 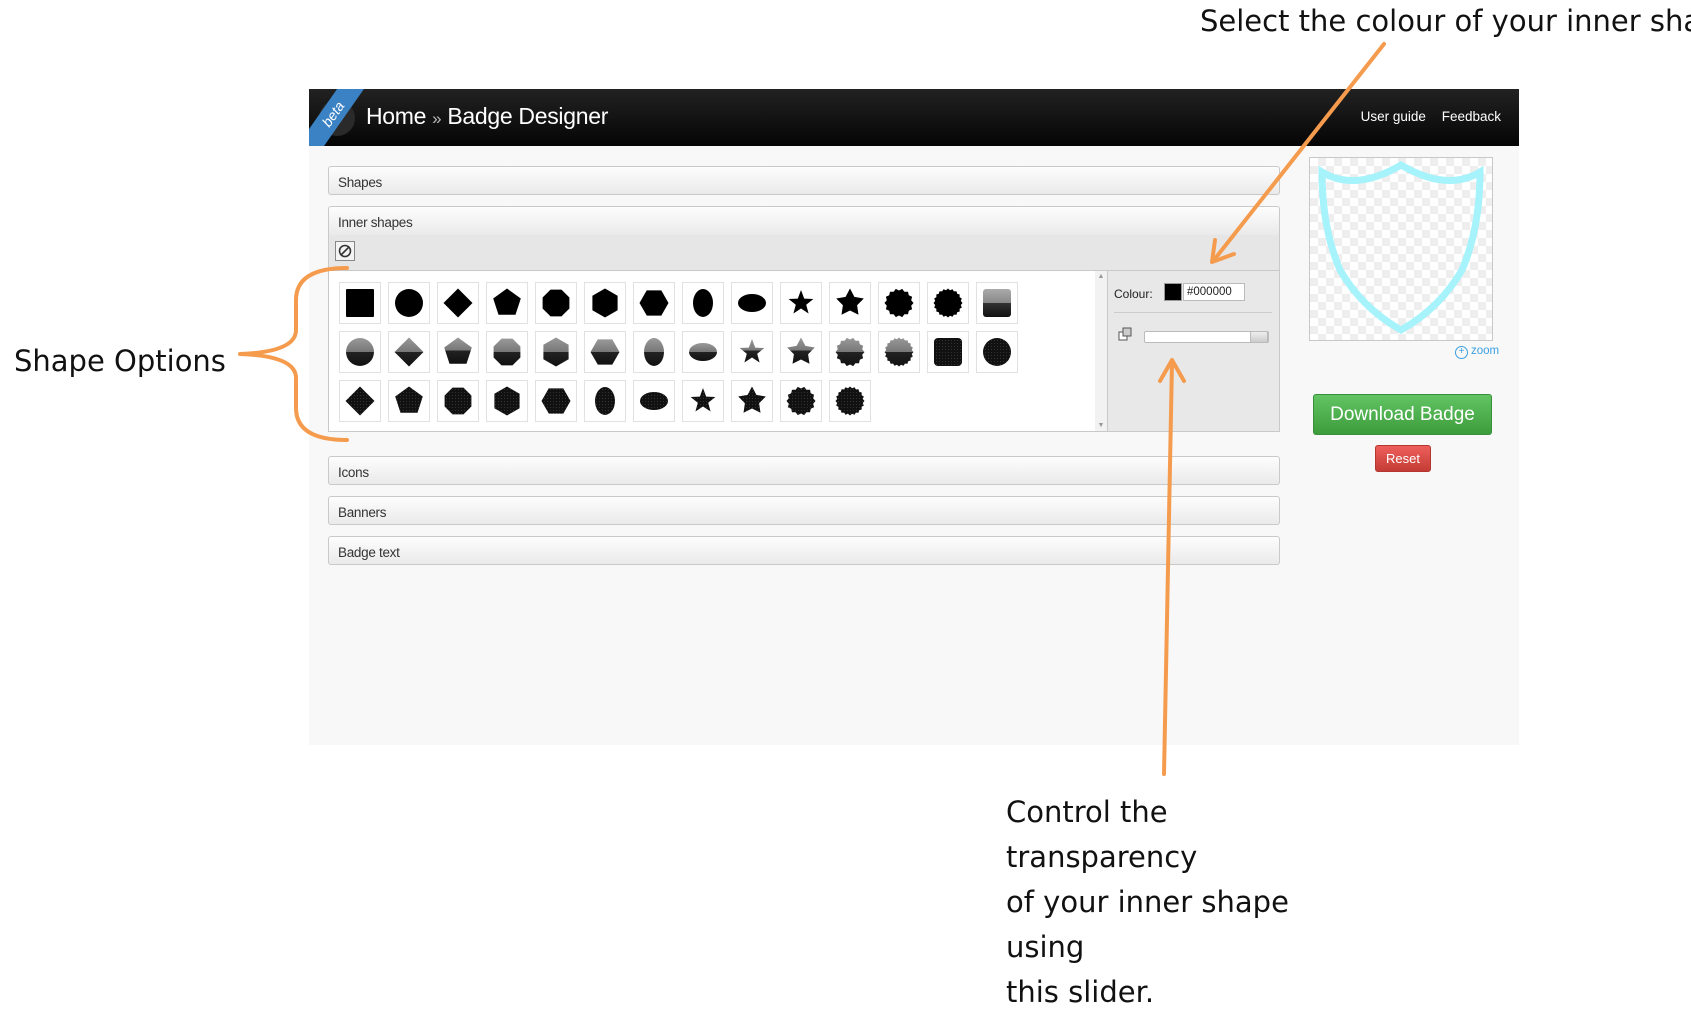 I want to click on zoom-link: + zoom, so click(x=1477, y=352).